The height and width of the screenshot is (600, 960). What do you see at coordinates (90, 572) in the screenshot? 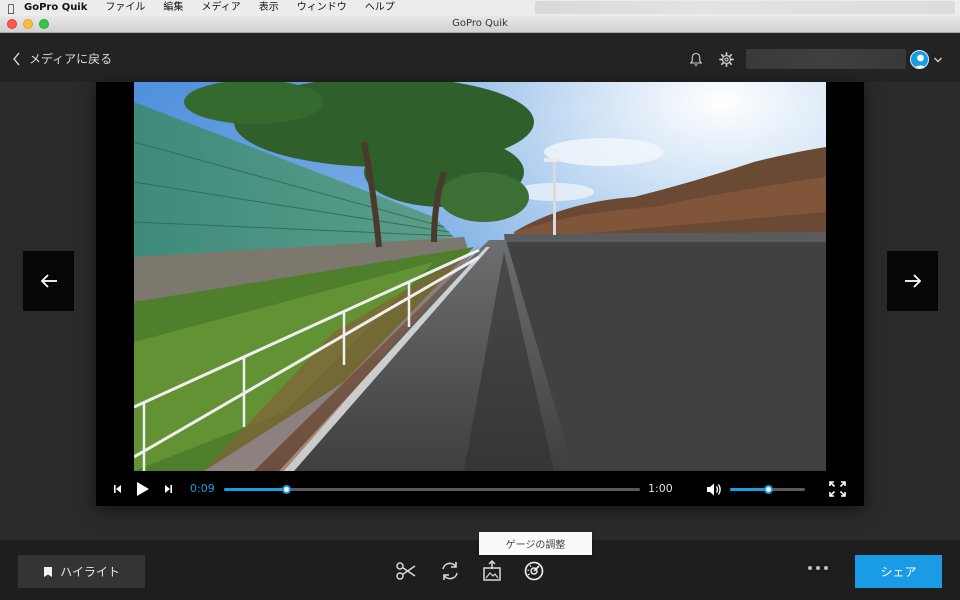
I see `highlight-label: ハイライト` at bounding box center [90, 572].